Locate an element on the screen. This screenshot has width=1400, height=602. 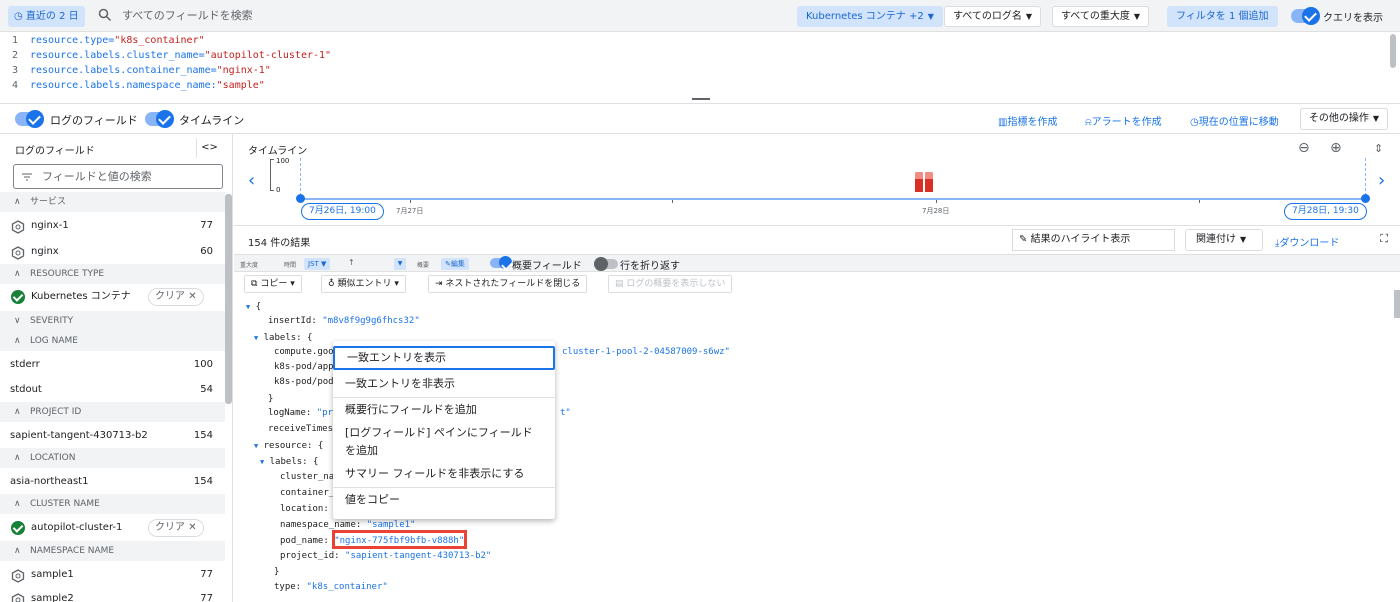
edit-summary-button: ✎編集 is located at coordinates (455, 264).